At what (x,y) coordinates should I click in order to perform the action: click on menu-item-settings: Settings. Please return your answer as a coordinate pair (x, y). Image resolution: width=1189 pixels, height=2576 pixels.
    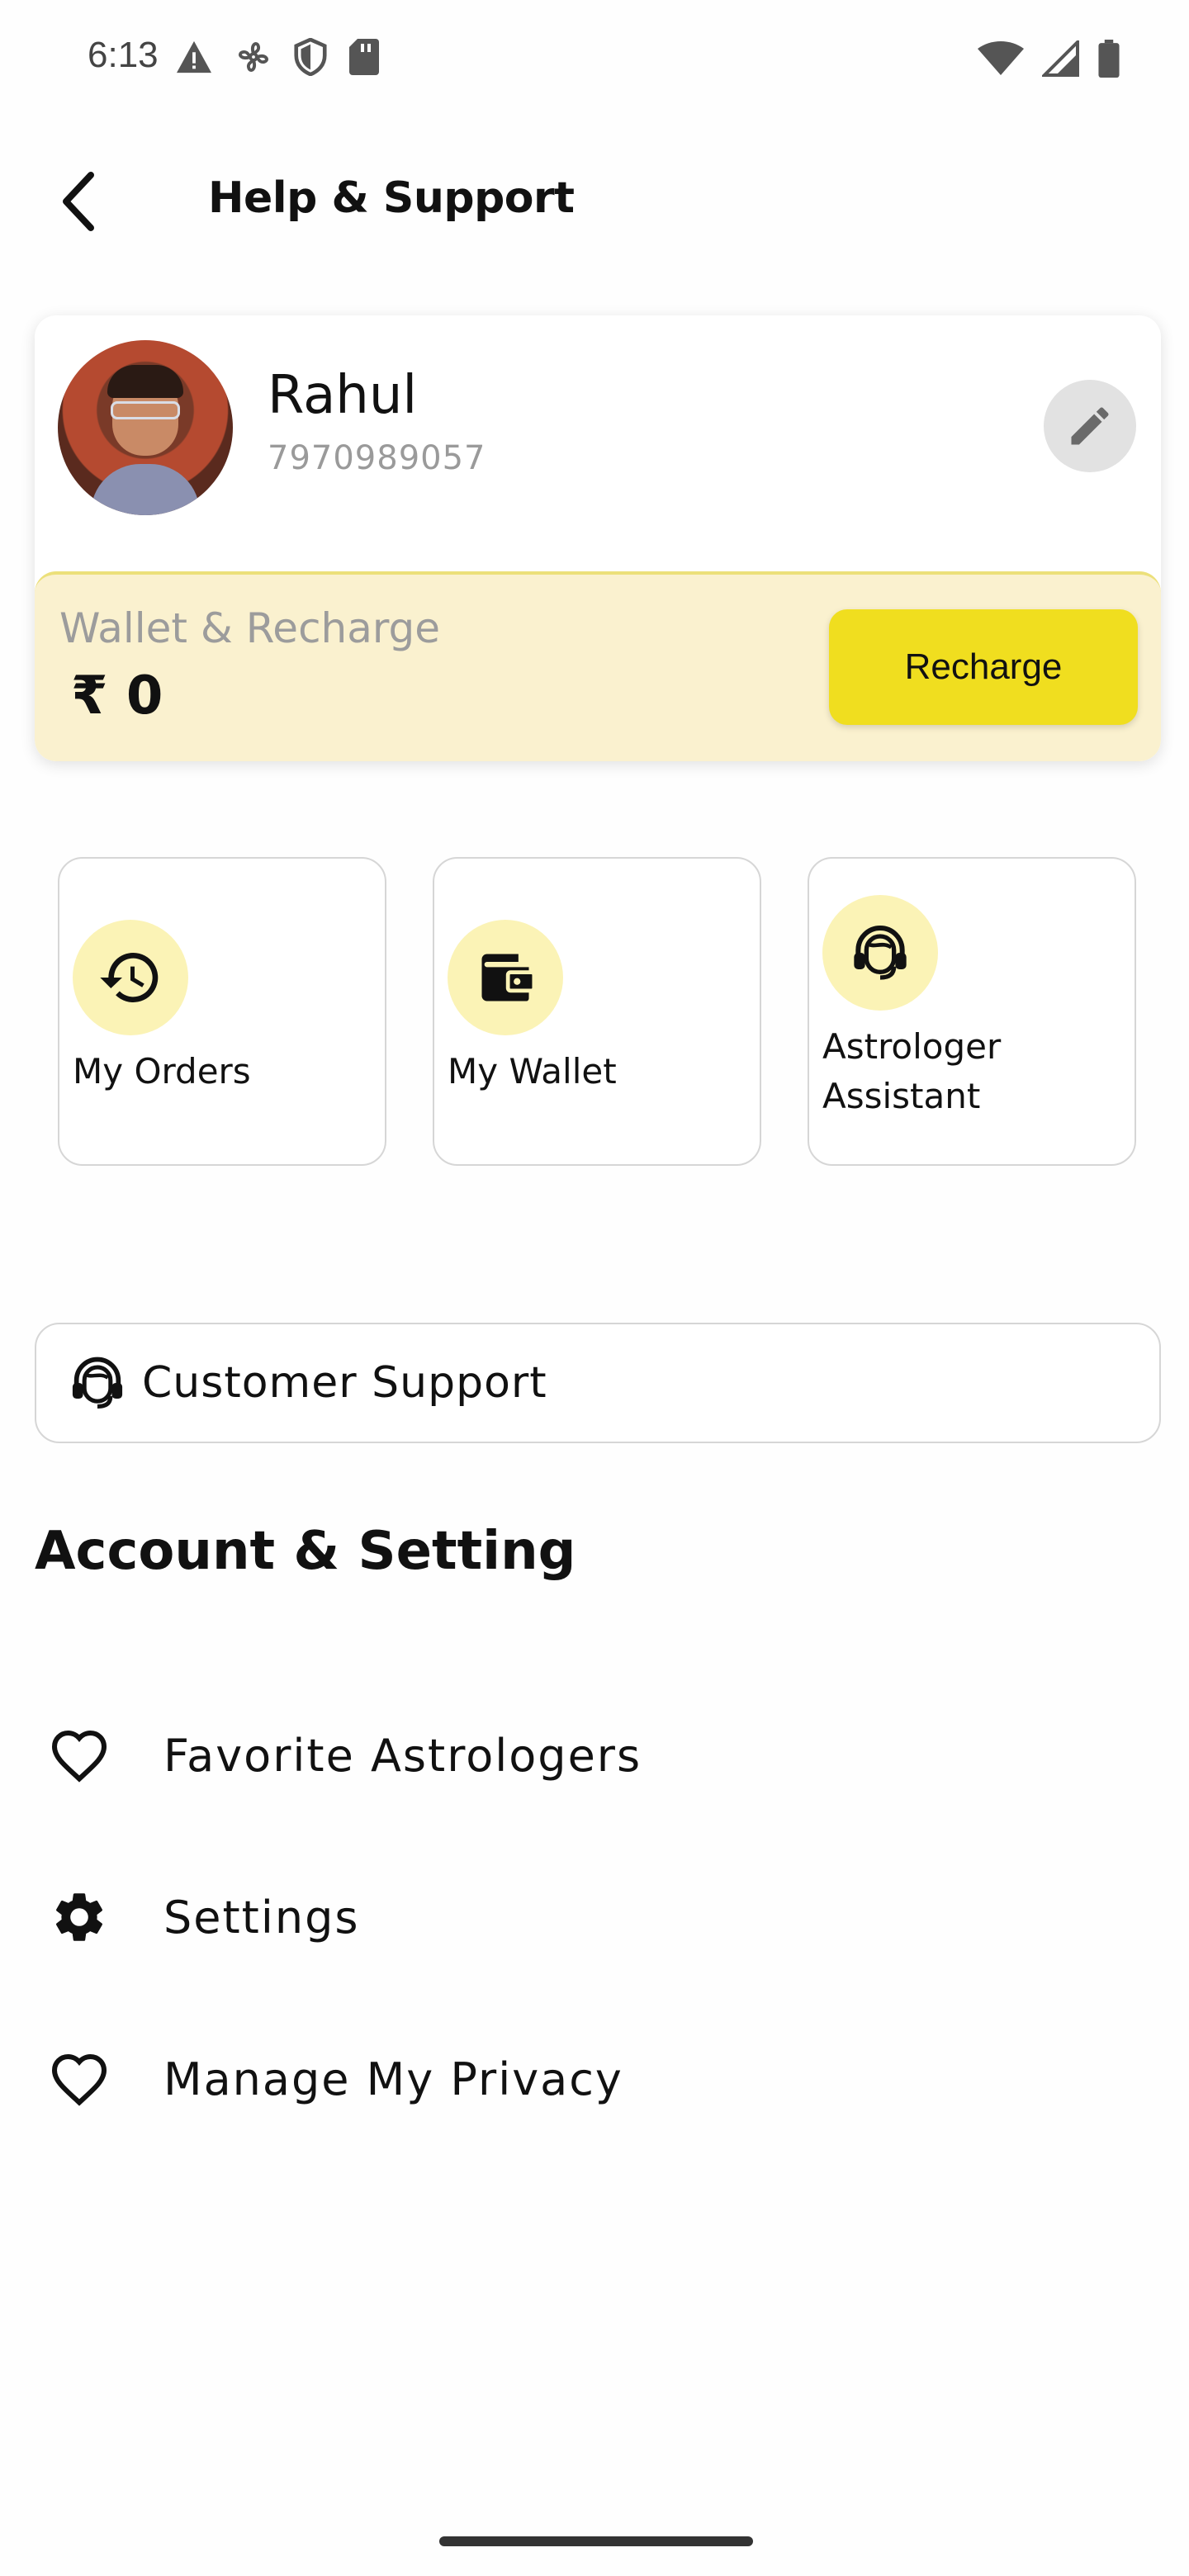
    Looking at the image, I should click on (583, 1917).